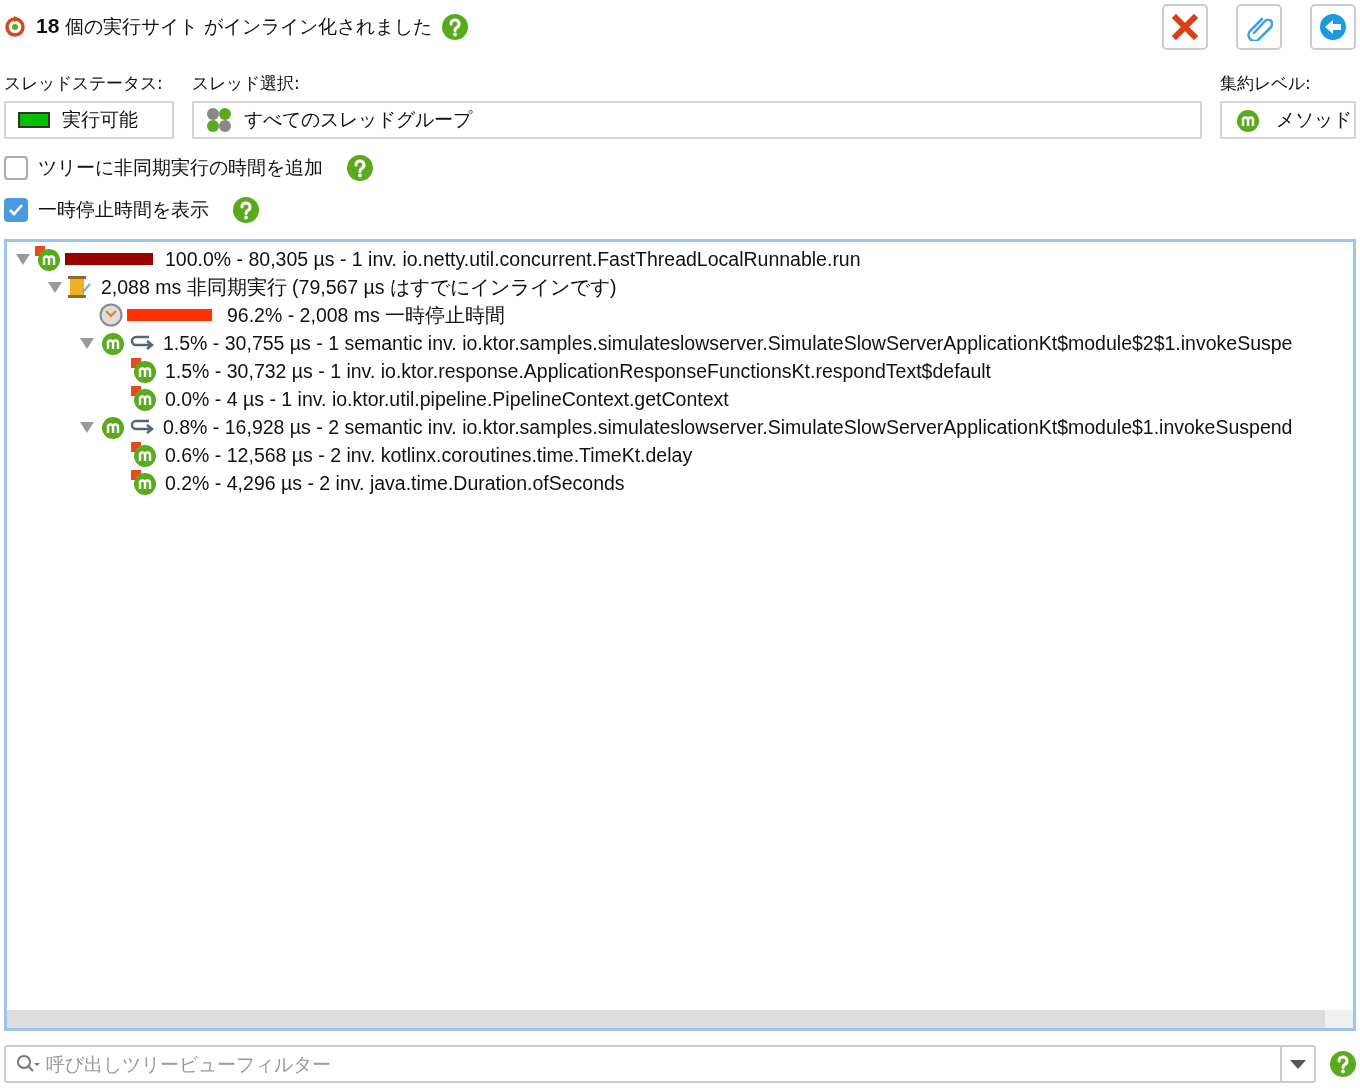 This screenshot has width=1360, height=1090. I want to click on aggregation-level-dropdown: メソッド, so click(1288, 120).